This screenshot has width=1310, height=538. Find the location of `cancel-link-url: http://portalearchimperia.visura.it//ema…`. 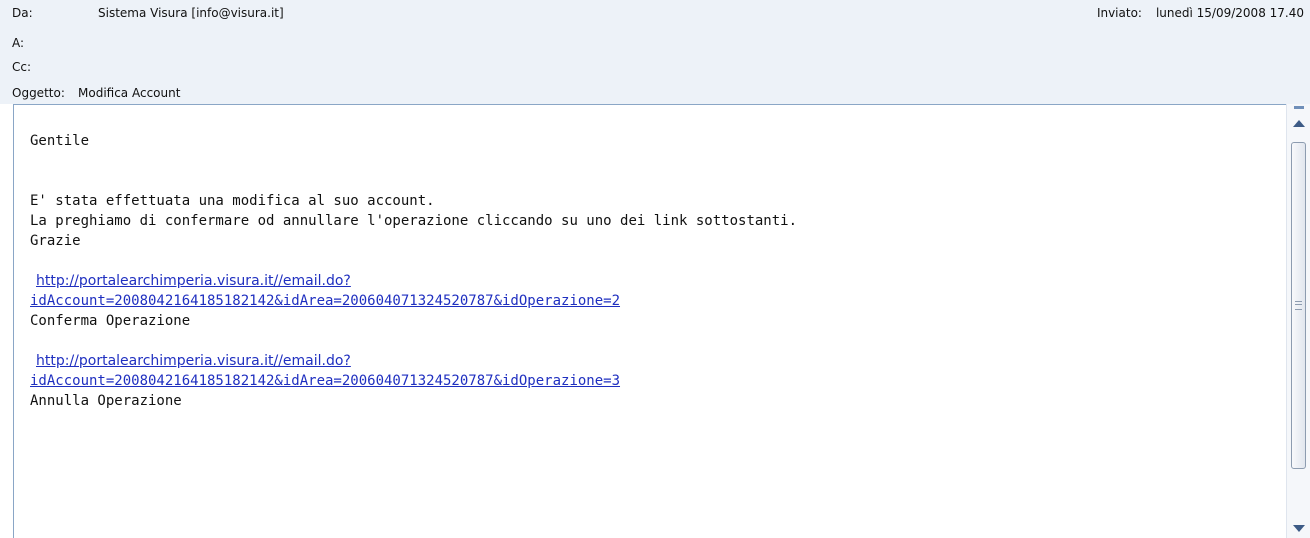

cancel-link-url: http://portalearchimperia.visura.it//ema… is located at coordinates (190, 361).